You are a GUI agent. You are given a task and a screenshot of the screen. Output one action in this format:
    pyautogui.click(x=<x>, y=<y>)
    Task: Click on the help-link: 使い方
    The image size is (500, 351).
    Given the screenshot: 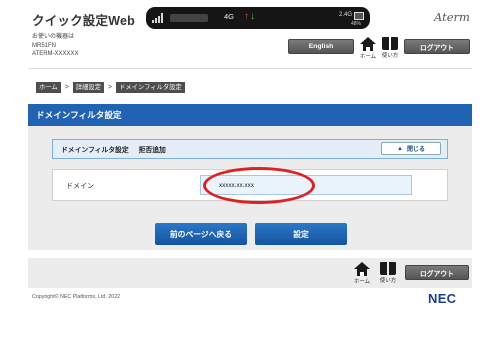 What is the action you would take?
    pyautogui.click(x=390, y=48)
    